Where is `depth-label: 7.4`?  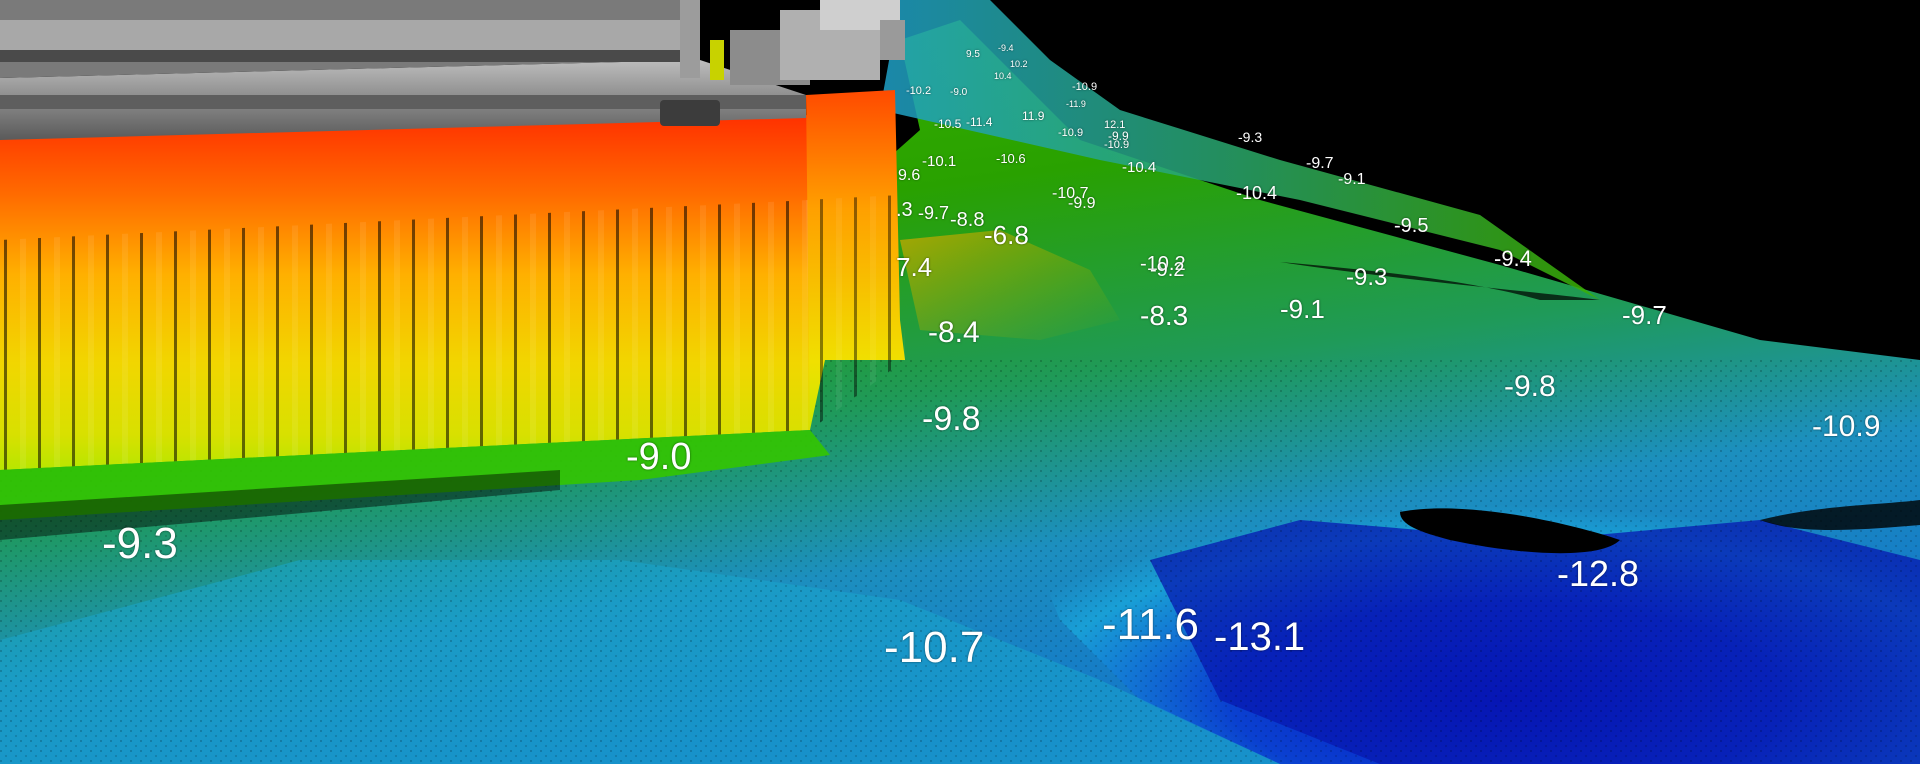
depth-label: 7.4 is located at coordinates (914, 267).